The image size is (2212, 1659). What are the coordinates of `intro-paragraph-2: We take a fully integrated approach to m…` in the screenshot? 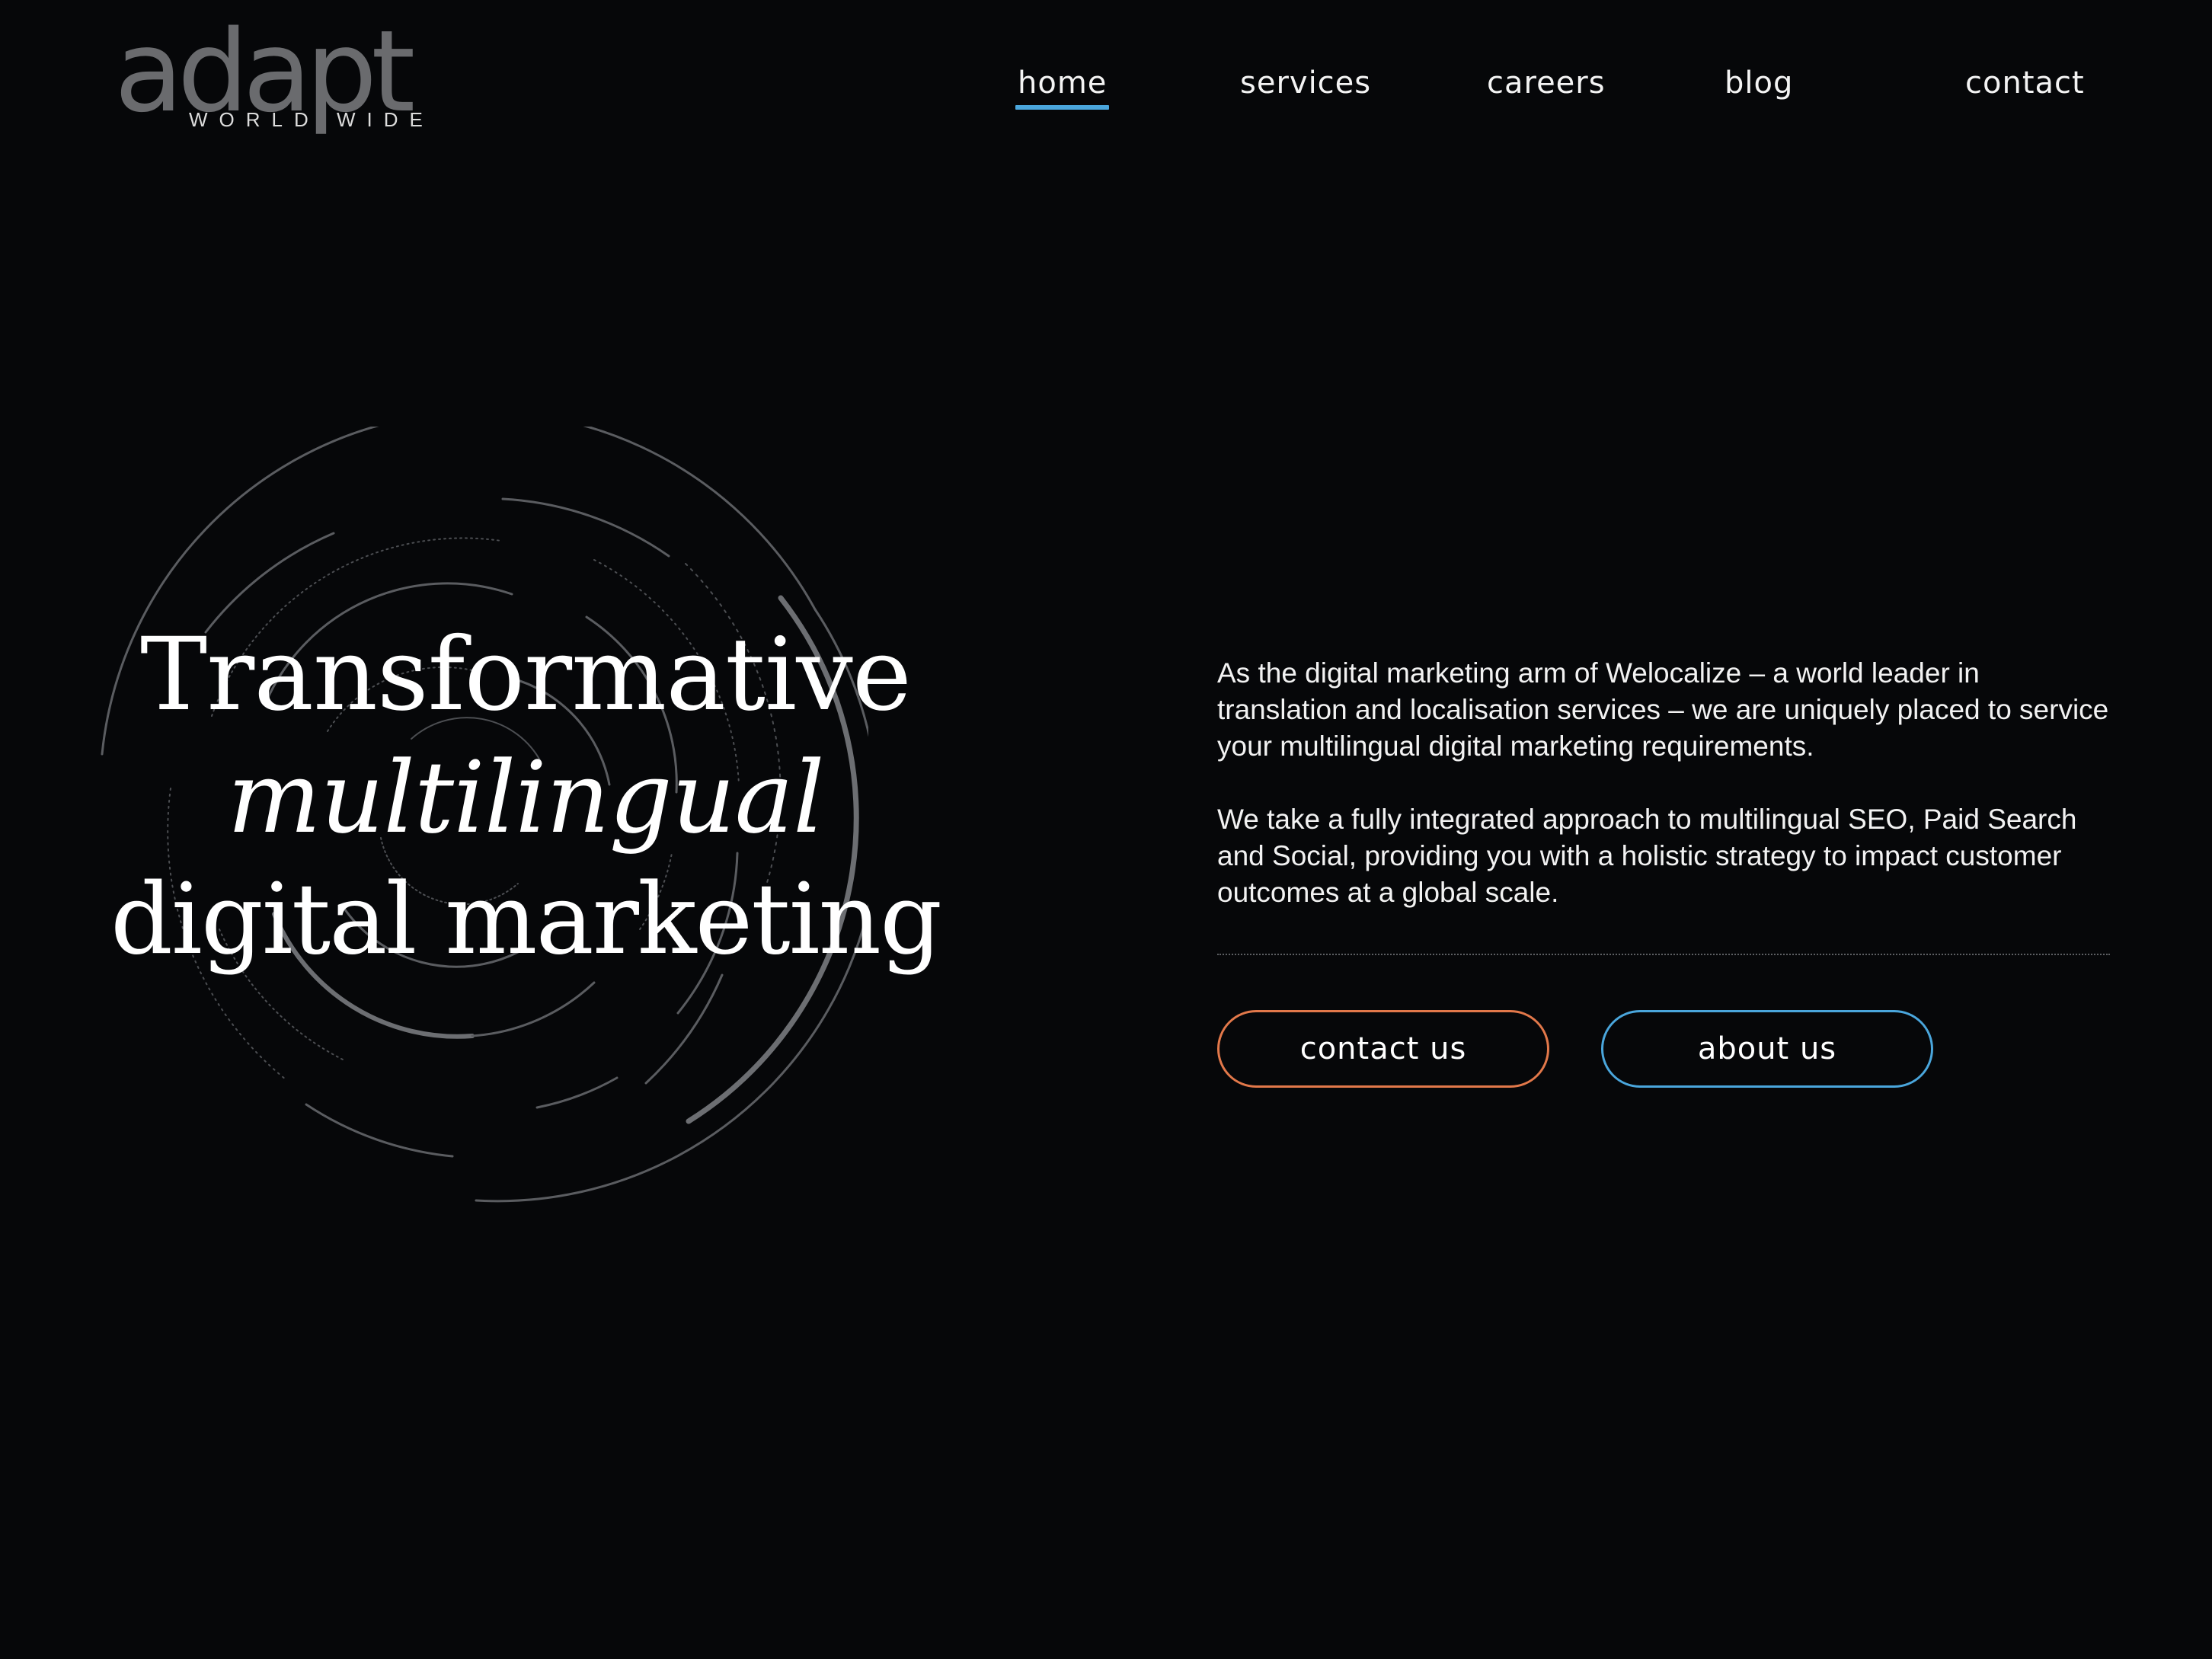 It's located at (1647, 856).